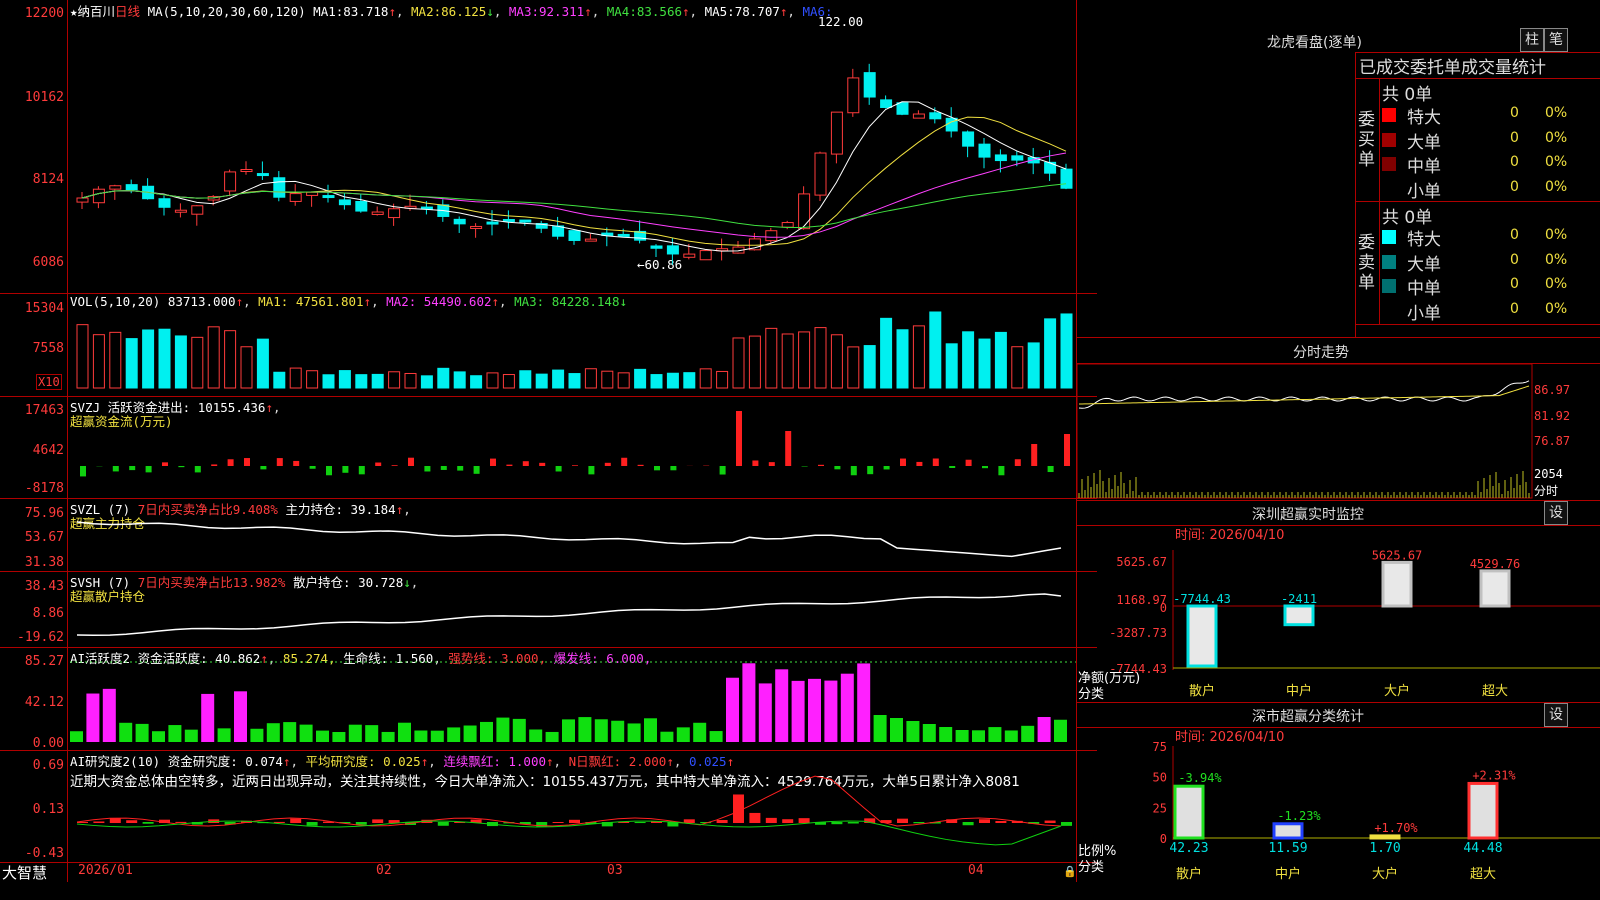  What do you see at coordinates (1338, 432) in the screenshot?
I see `intraday-chart` at bounding box center [1338, 432].